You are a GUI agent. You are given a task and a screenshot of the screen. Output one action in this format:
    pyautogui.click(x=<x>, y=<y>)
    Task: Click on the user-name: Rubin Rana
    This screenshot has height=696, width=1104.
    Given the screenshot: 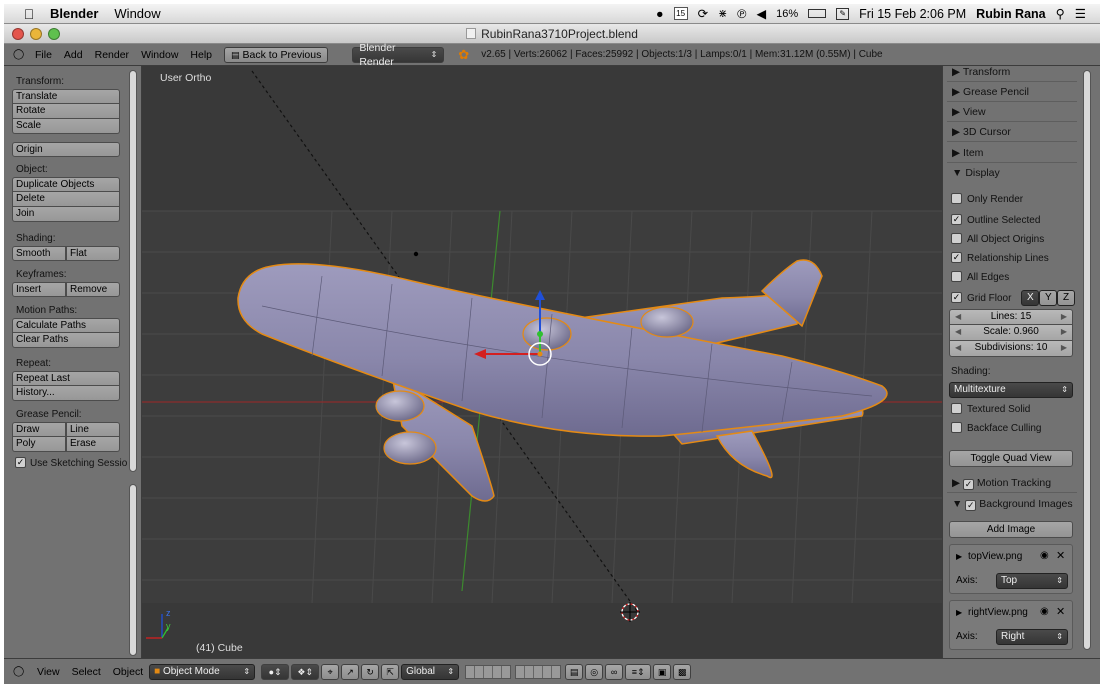 What is the action you would take?
    pyautogui.click(x=1010, y=14)
    